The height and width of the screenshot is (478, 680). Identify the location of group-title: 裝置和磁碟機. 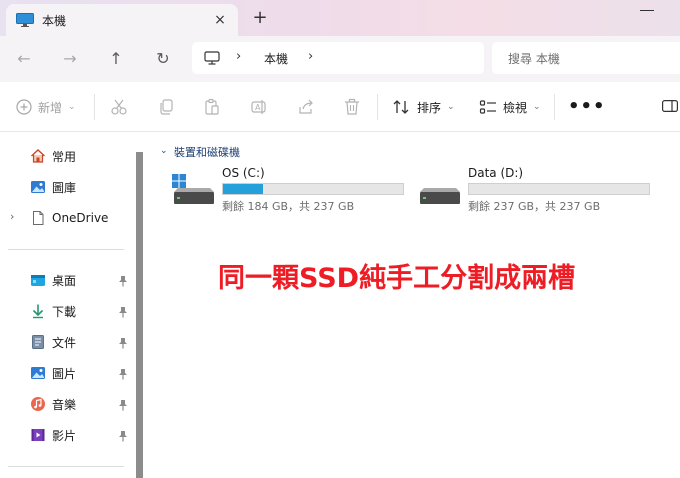
(207, 152).